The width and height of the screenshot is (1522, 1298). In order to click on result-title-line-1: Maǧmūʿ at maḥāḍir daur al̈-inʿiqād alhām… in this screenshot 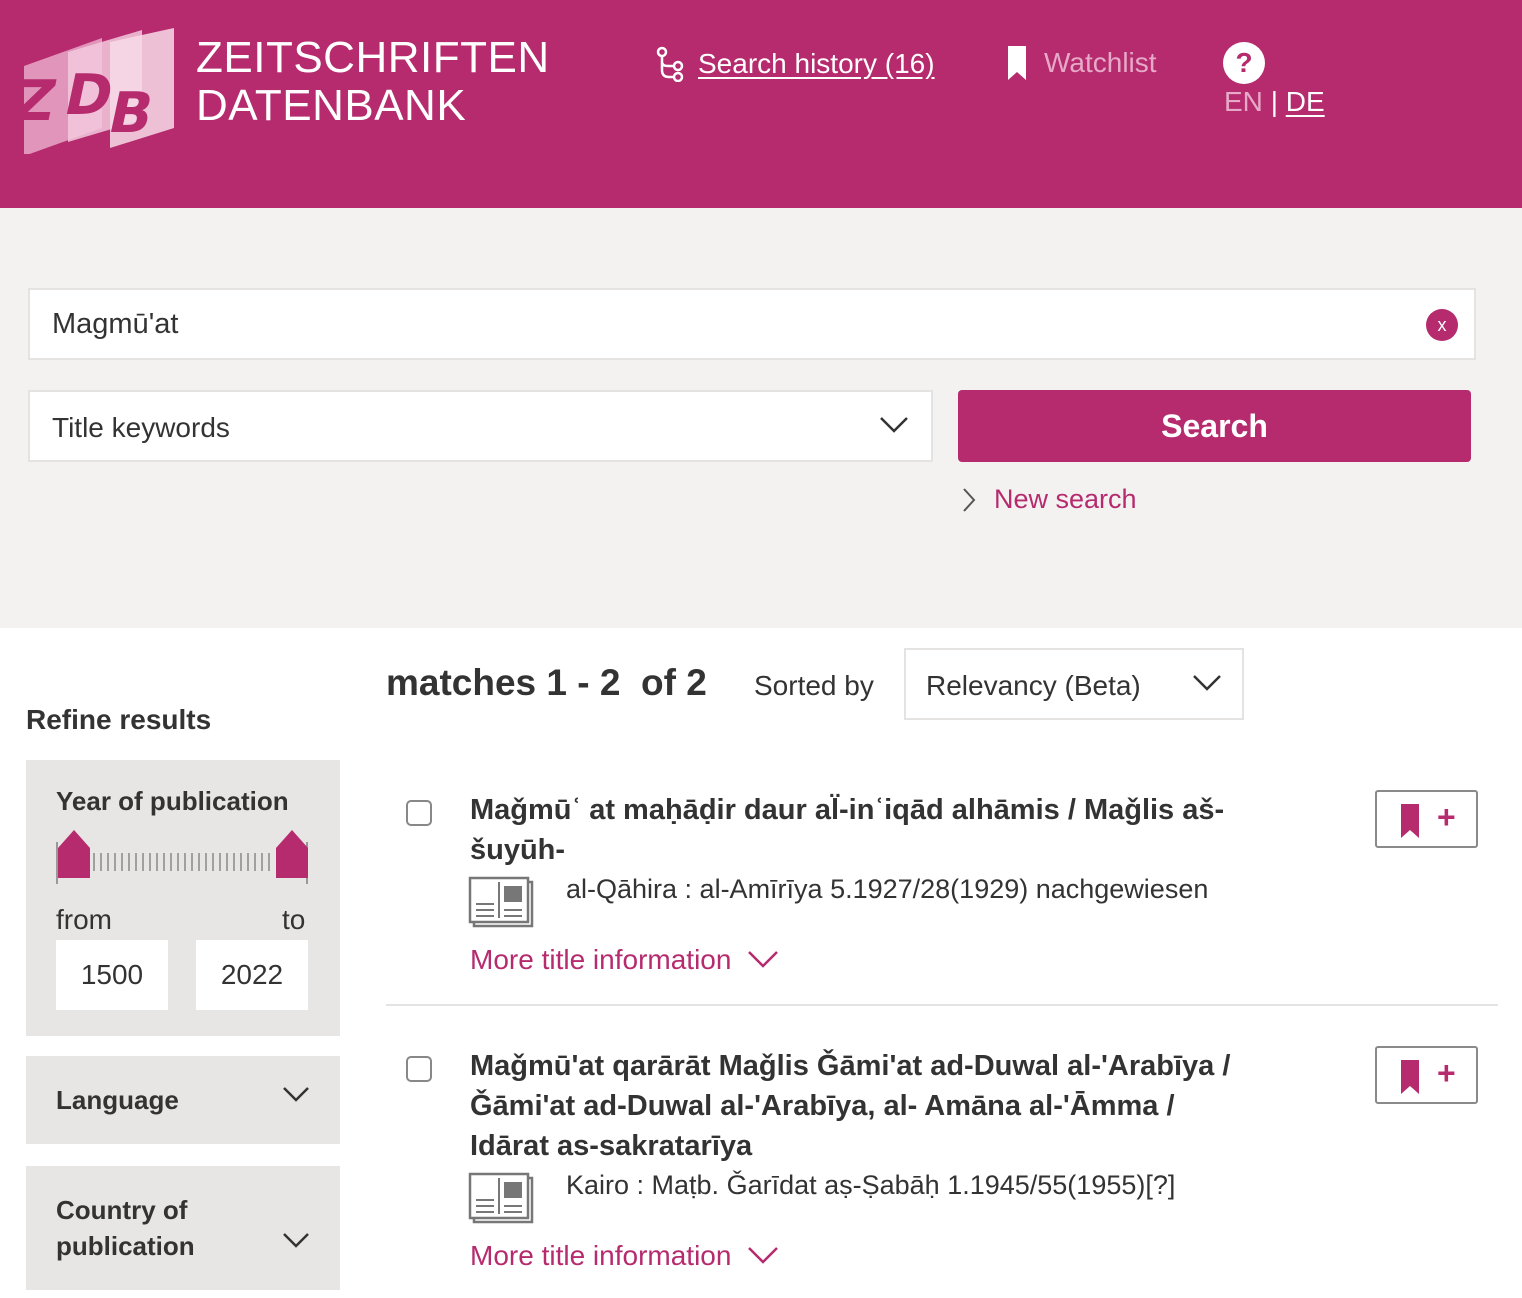, I will do `click(847, 810)`.